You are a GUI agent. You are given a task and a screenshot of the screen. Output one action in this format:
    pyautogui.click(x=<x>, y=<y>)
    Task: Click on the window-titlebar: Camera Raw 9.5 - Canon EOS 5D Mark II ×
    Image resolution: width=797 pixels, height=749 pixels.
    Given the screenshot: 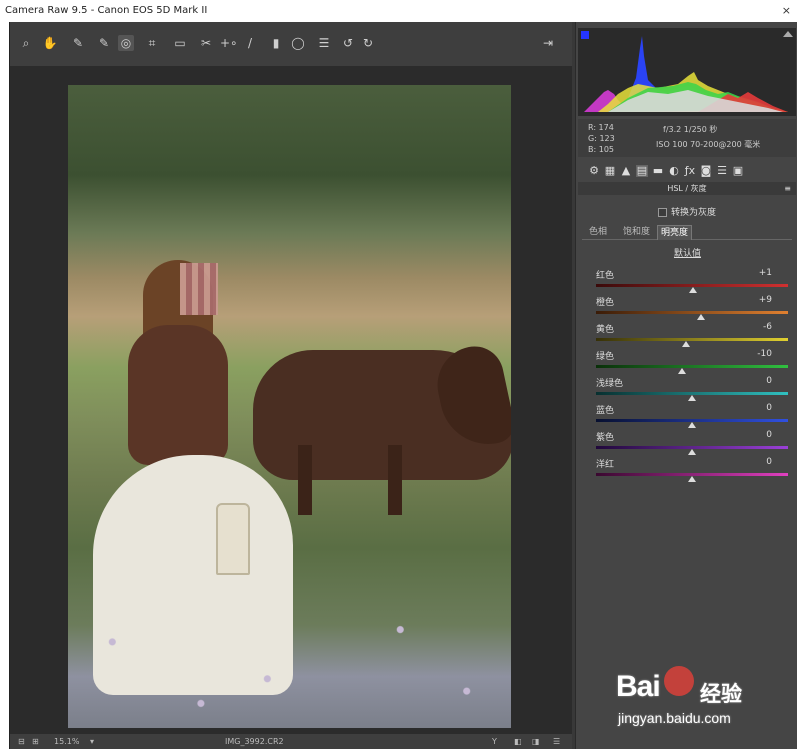 What is the action you would take?
    pyautogui.click(x=398, y=11)
    